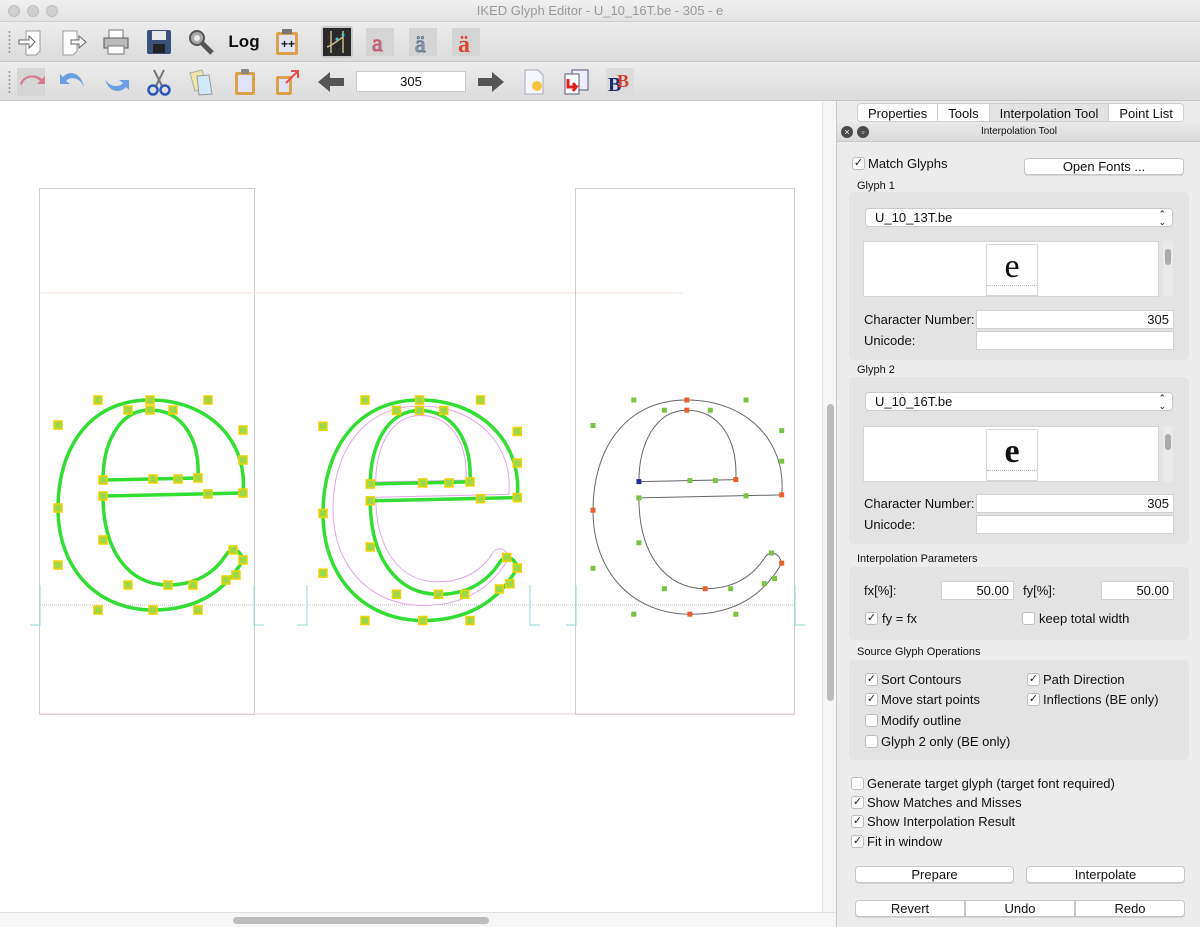 The width and height of the screenshot is (1200, 927). Describe the element at coordinates (857, 821) in the screenshot. I see `show-result-checkbox: ✓` at that location.